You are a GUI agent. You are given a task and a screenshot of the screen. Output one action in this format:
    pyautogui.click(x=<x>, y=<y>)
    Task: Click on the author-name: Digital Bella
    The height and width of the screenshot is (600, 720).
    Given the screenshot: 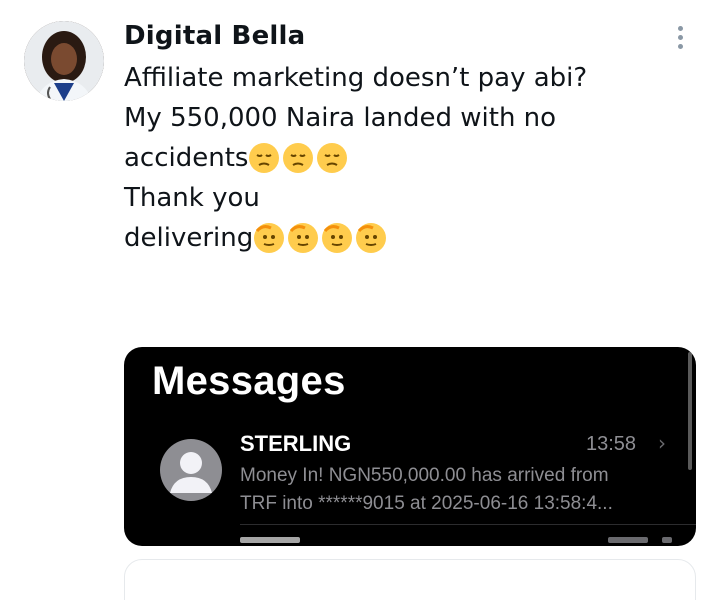 What is the action you would take?
    pyautogui.click(x=214, y=36)
    